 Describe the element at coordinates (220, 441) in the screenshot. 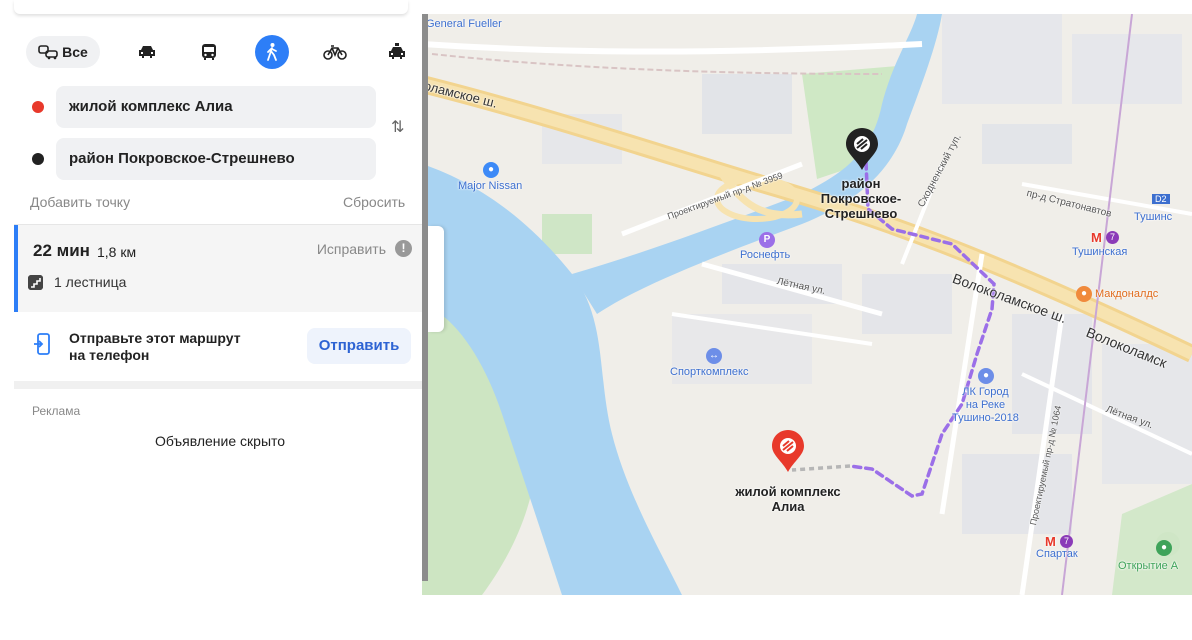

I see `ad-hidden-text: Объявление скрыто` at that location.